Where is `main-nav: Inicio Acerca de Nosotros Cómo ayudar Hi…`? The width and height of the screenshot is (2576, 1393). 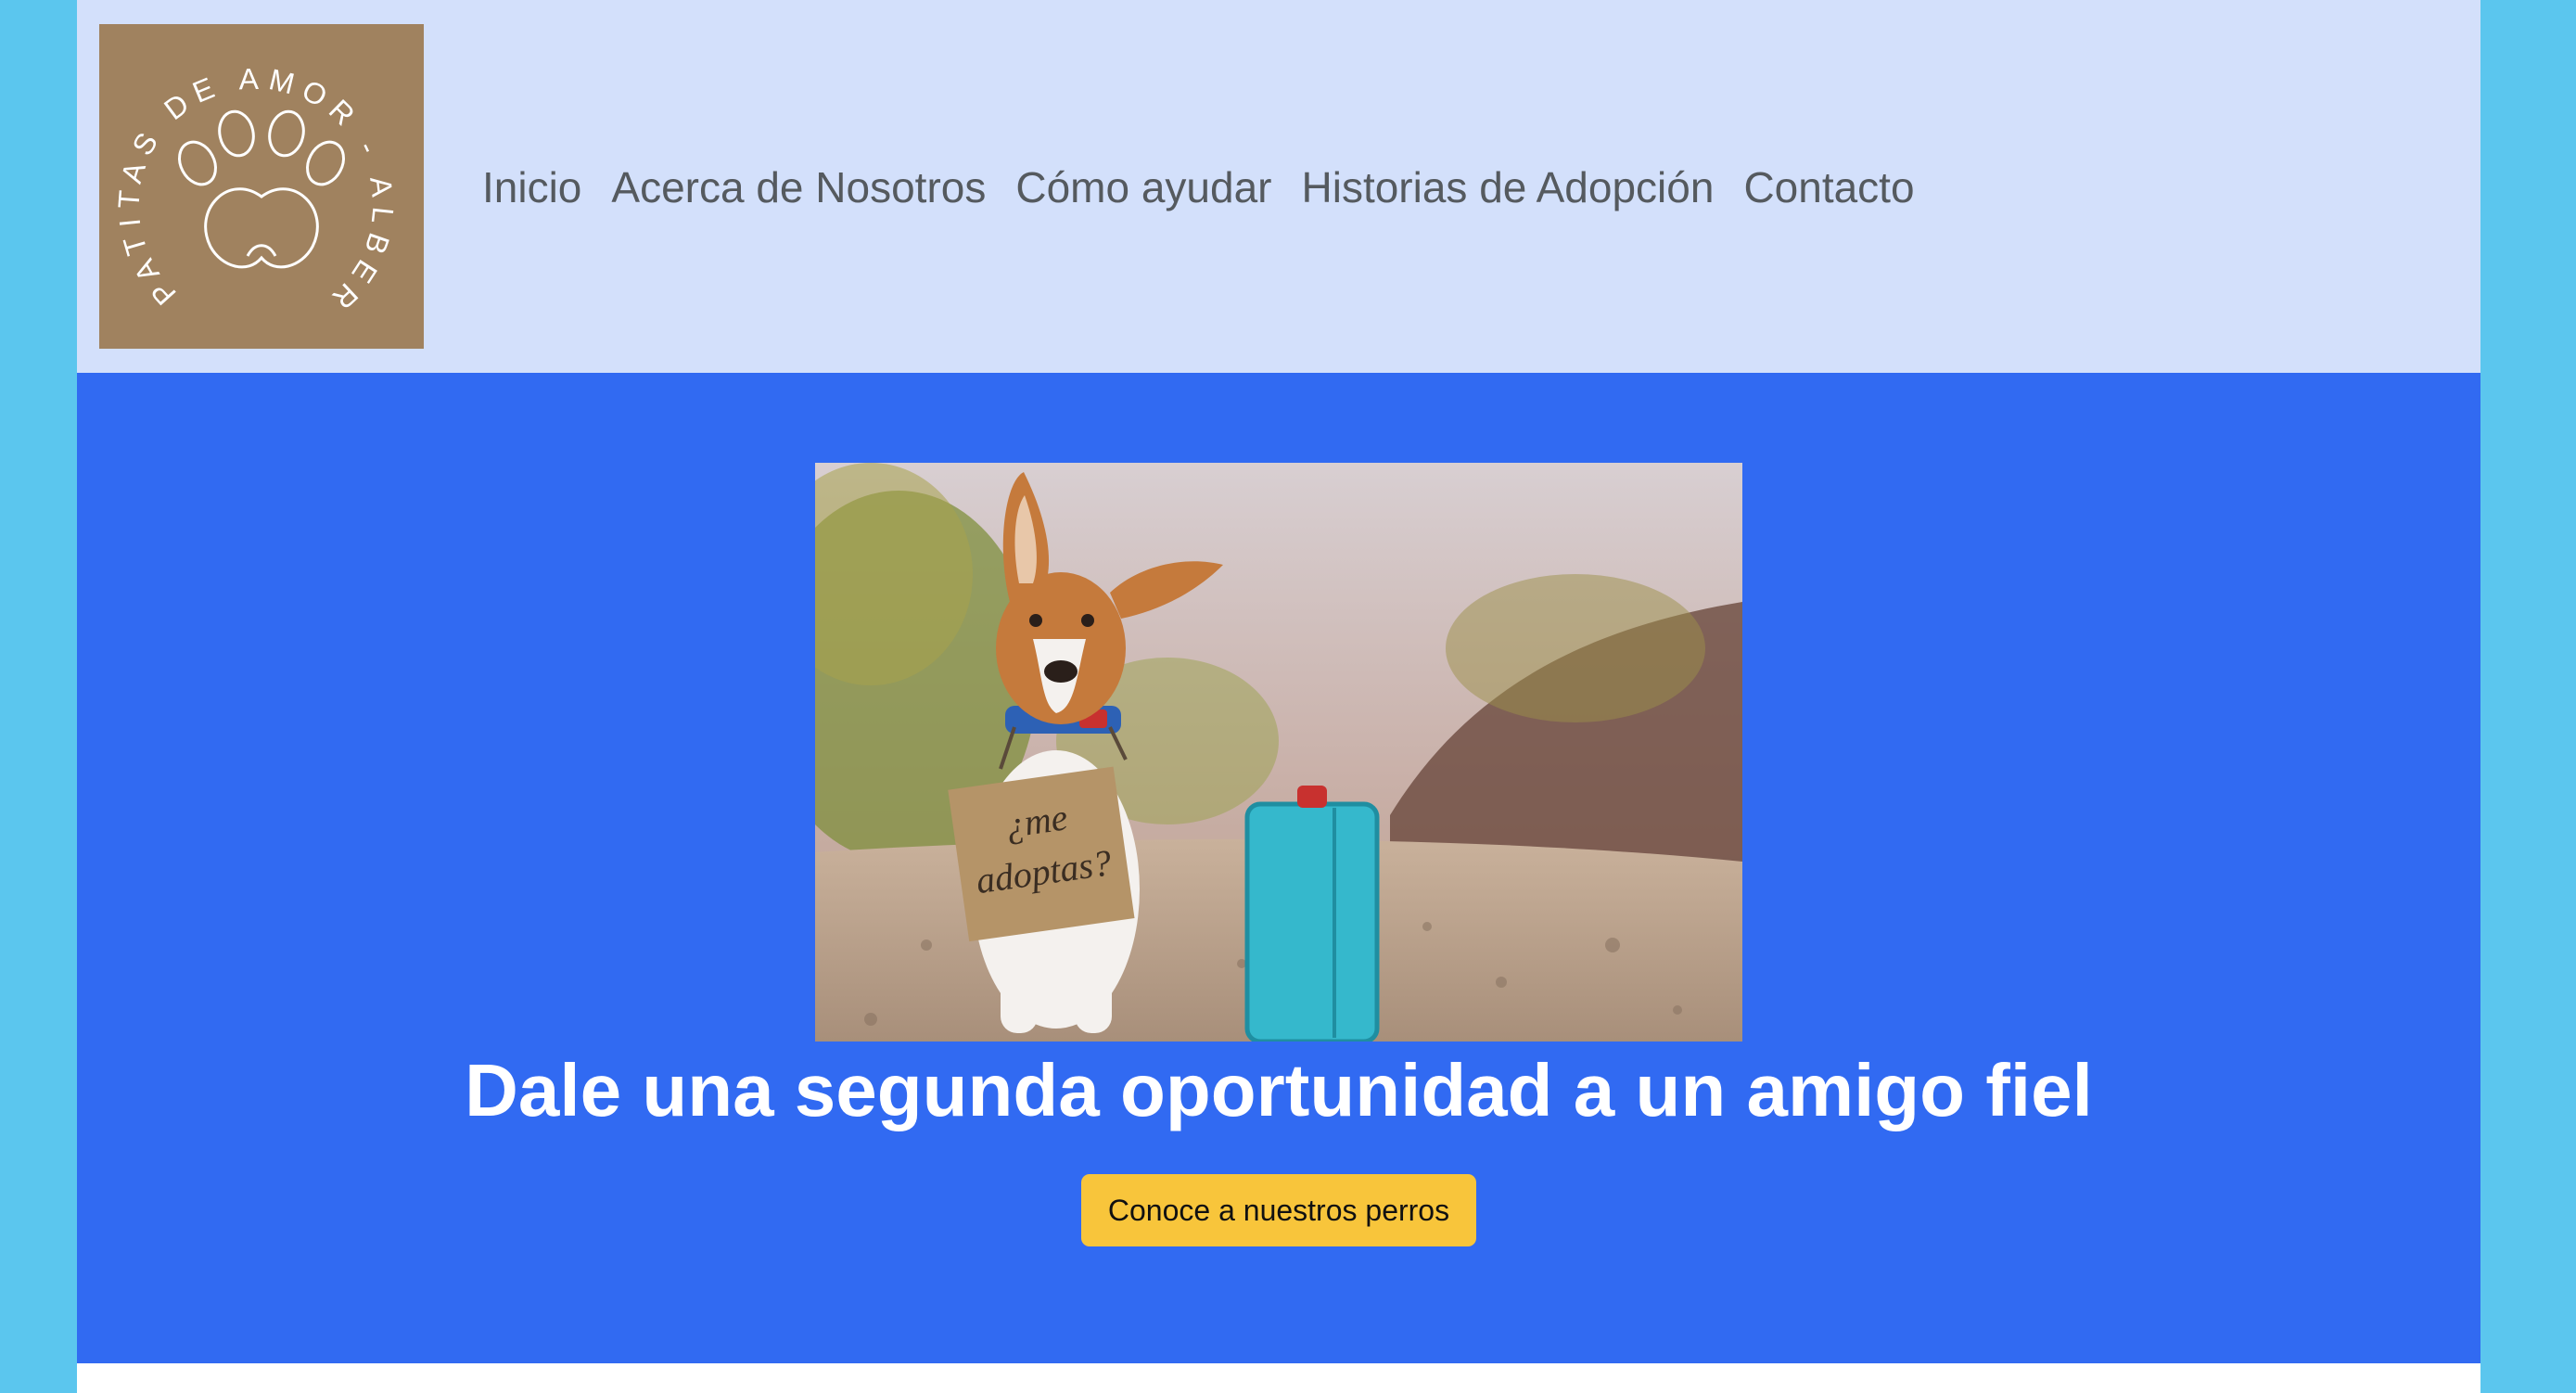 main-nav: Inicio Acerca de Nosotros Cómo ayudar Hi… is located at coordinates (1198, 187).